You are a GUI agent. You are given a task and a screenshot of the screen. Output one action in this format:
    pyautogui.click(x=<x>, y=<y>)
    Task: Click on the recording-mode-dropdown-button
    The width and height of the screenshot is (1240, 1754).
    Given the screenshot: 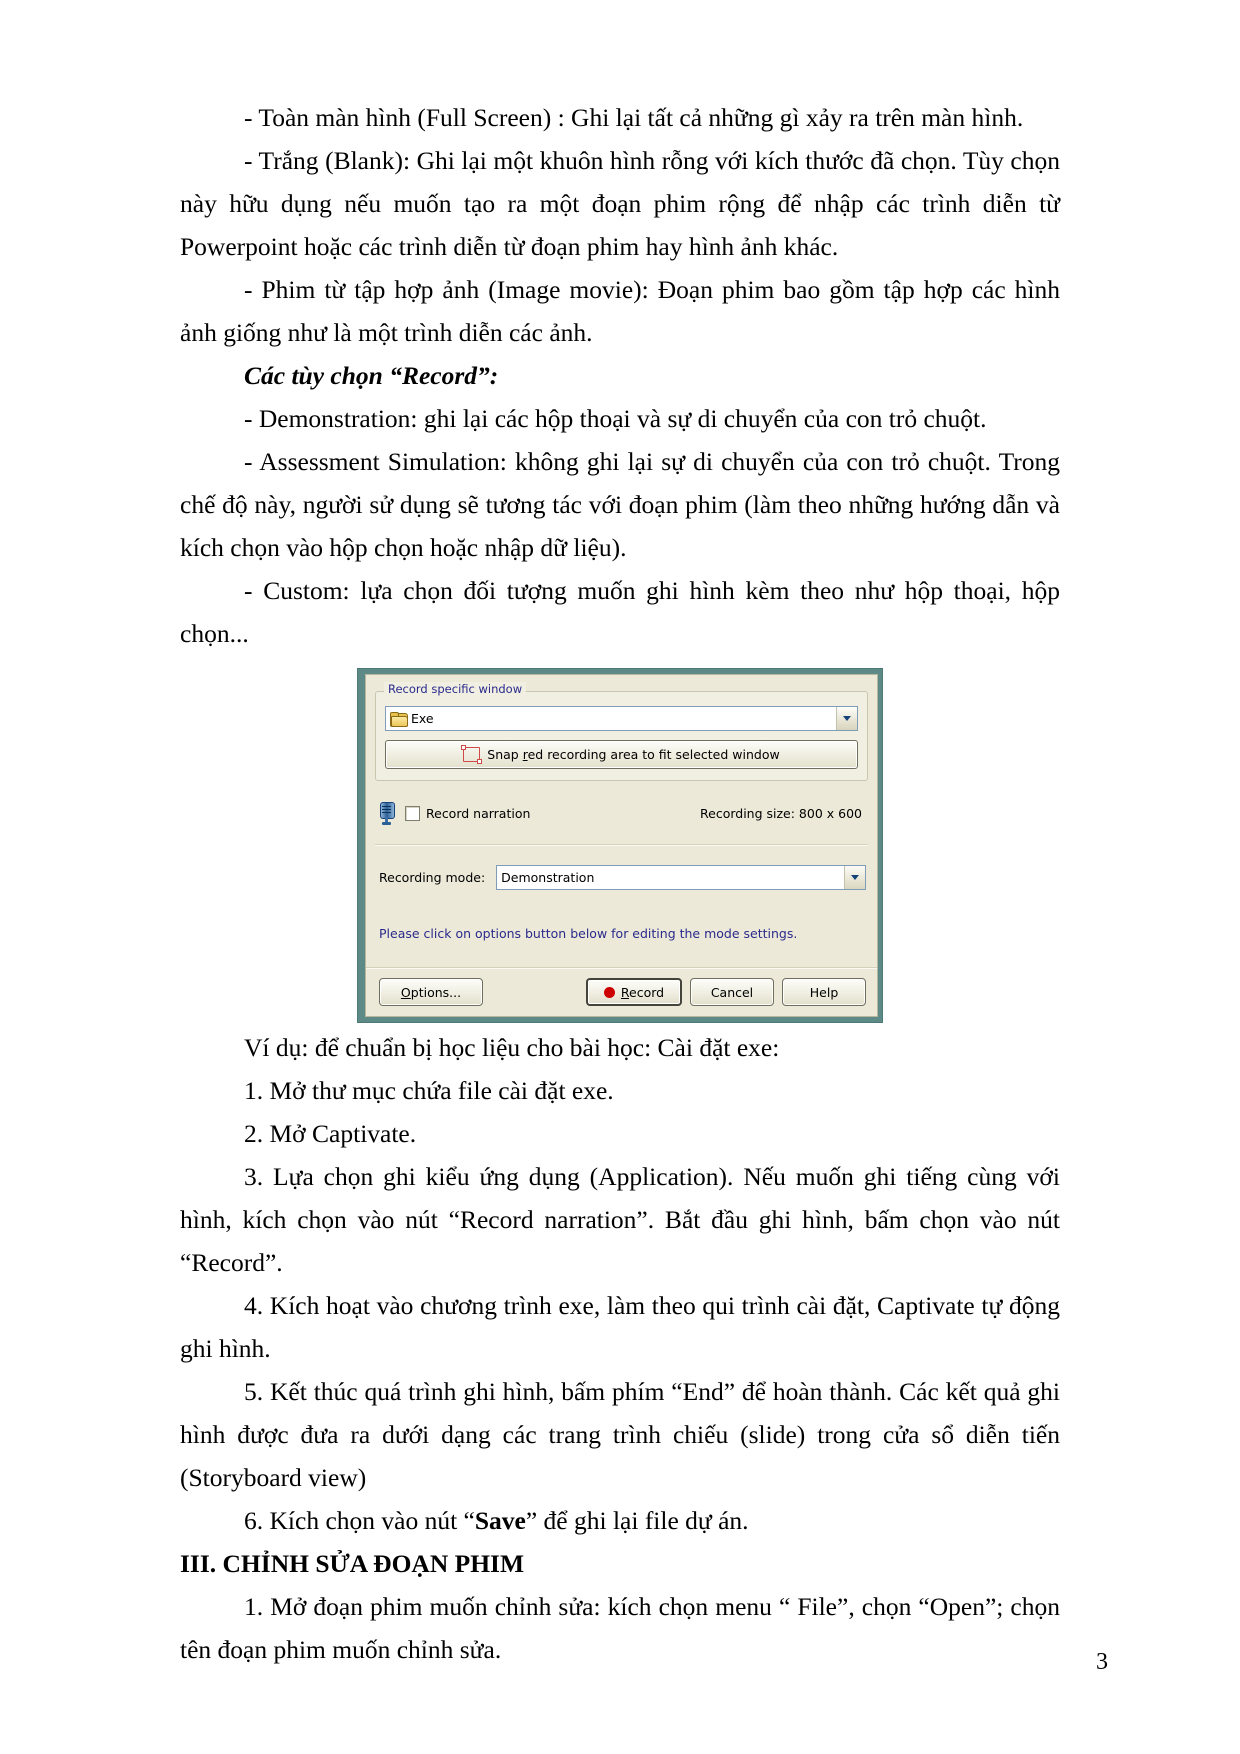 What is the action you would take?
    pyautogui.click(x=854, y=877)
    